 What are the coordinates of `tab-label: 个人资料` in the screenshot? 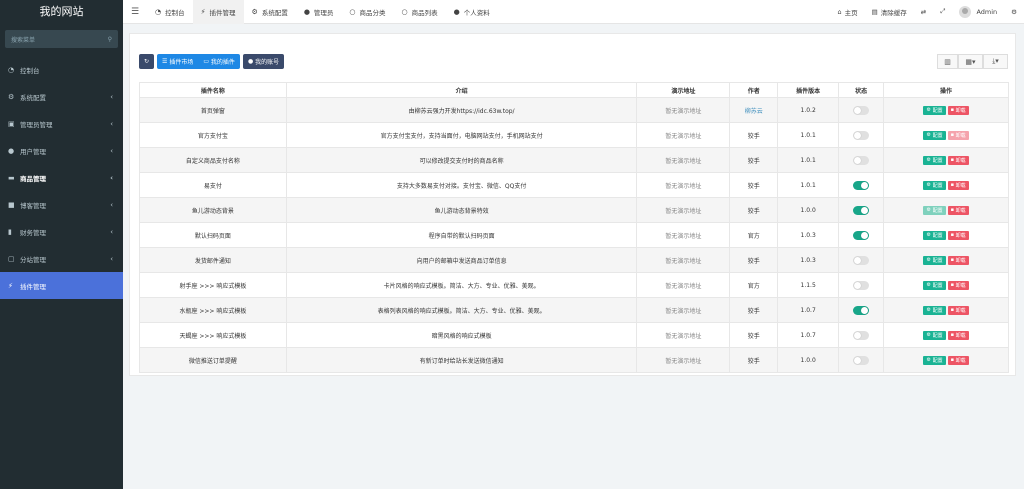 It's located at (476, 12).